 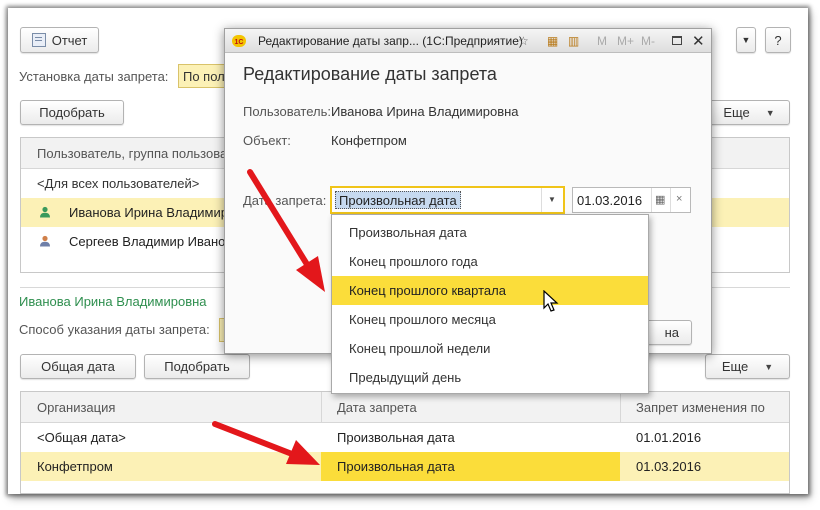 I want to click on close-icon: ✕, so click(x=698, y=41).